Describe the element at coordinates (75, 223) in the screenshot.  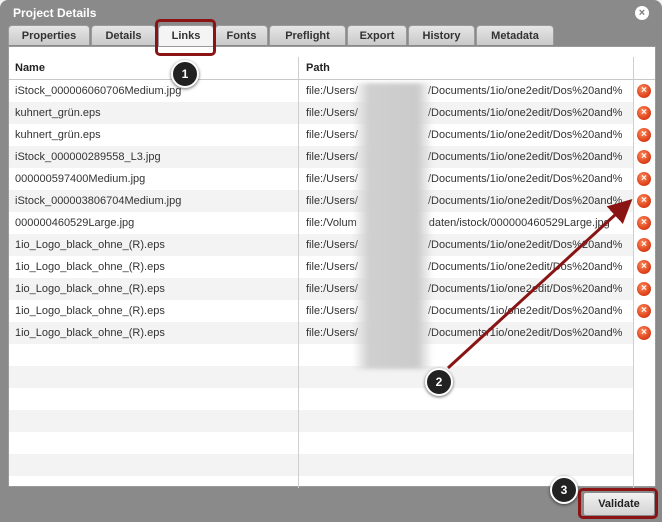
I see `link-name: 000000460529Large.jpg` at that location.